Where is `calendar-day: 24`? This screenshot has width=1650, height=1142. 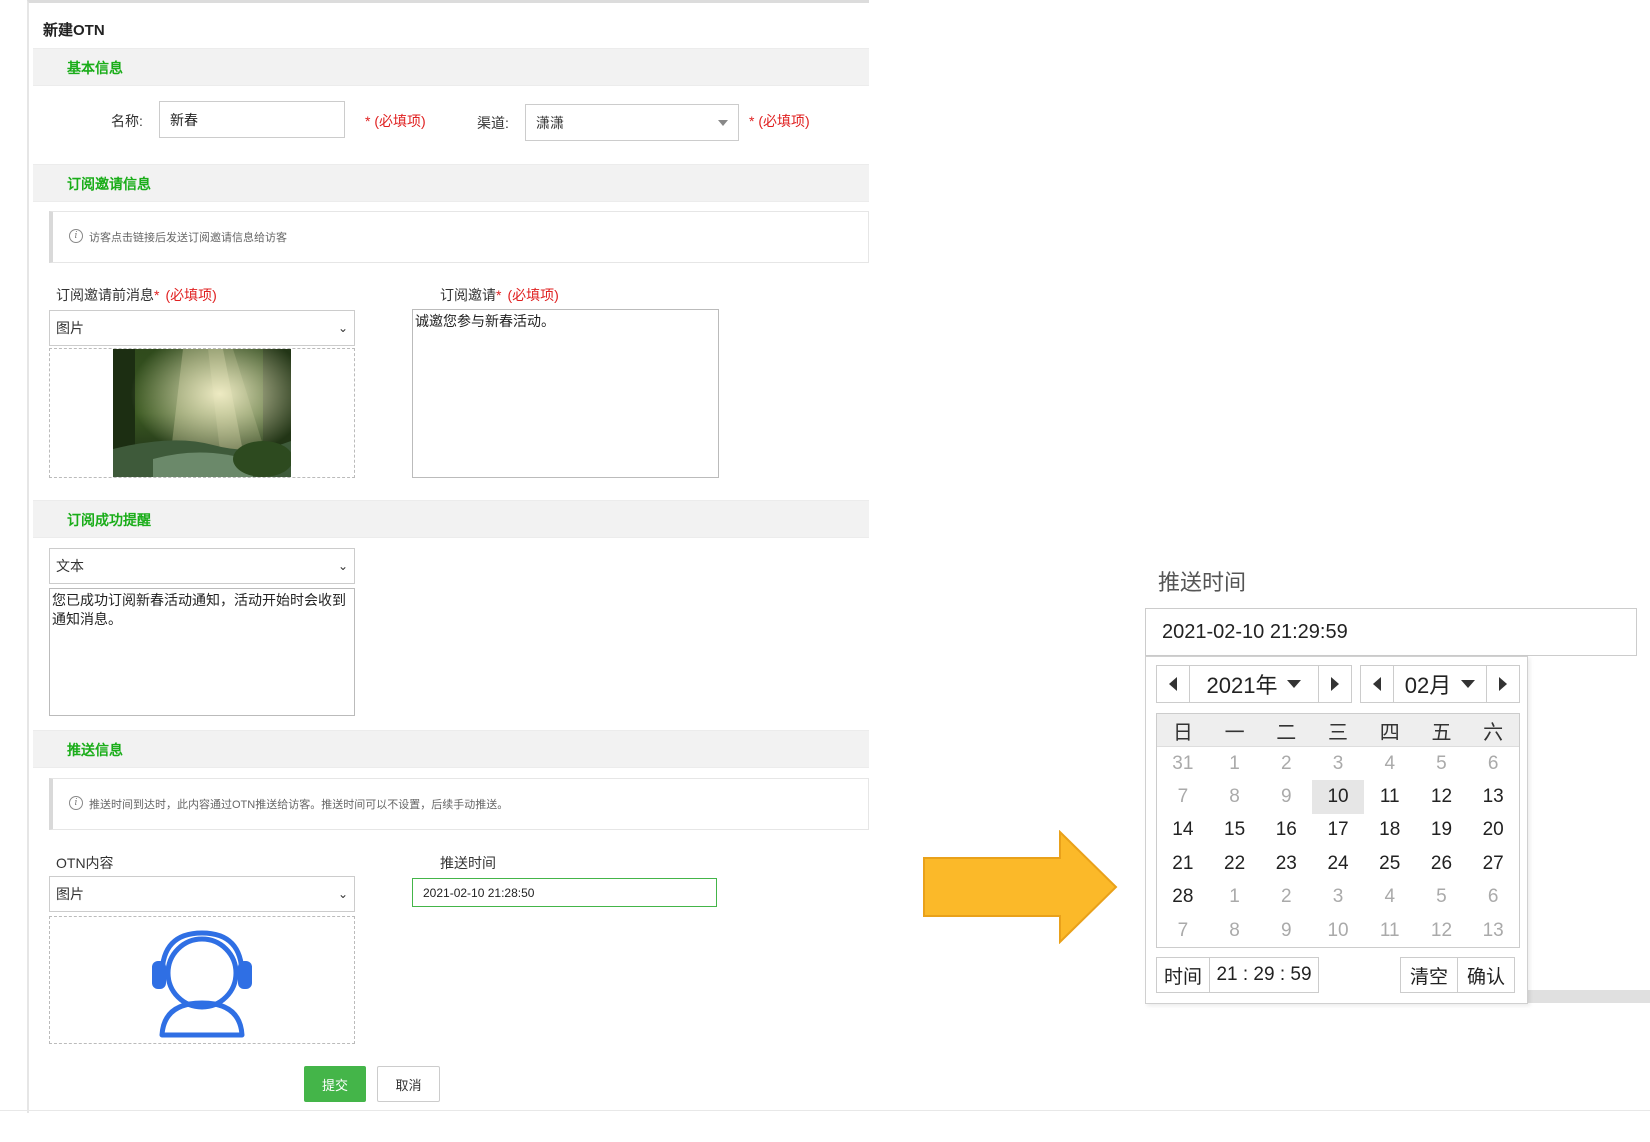 calendar-day: 24 is located at coordinates (1338, 863).